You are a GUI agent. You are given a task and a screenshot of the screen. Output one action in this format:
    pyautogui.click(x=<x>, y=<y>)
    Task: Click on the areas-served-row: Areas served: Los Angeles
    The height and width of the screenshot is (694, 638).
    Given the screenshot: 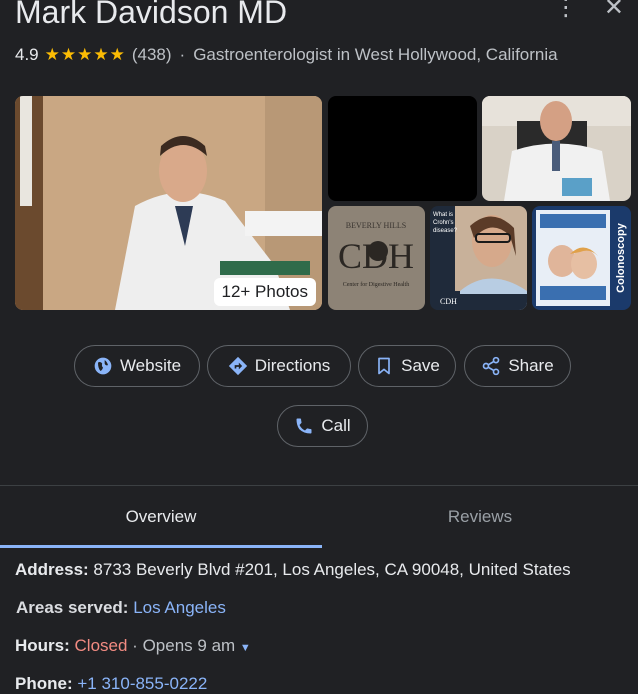 What is the action you would take?
    pyautogui.click(x=121, y=608)
    